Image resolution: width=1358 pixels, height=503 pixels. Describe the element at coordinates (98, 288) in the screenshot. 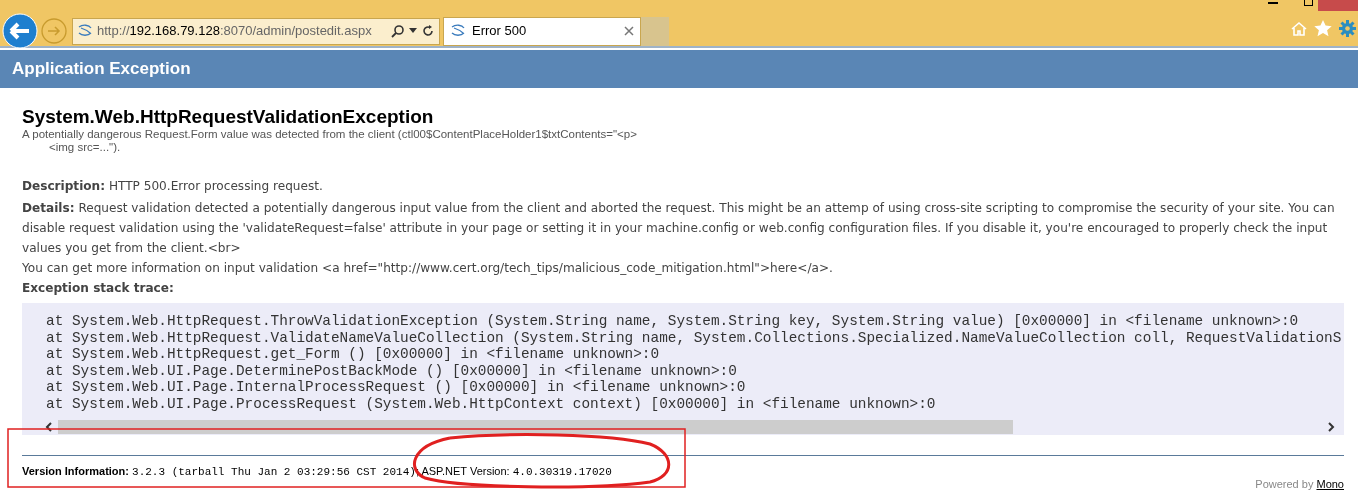

I see `stack-trace-label: Exception stack trace:` at that location.